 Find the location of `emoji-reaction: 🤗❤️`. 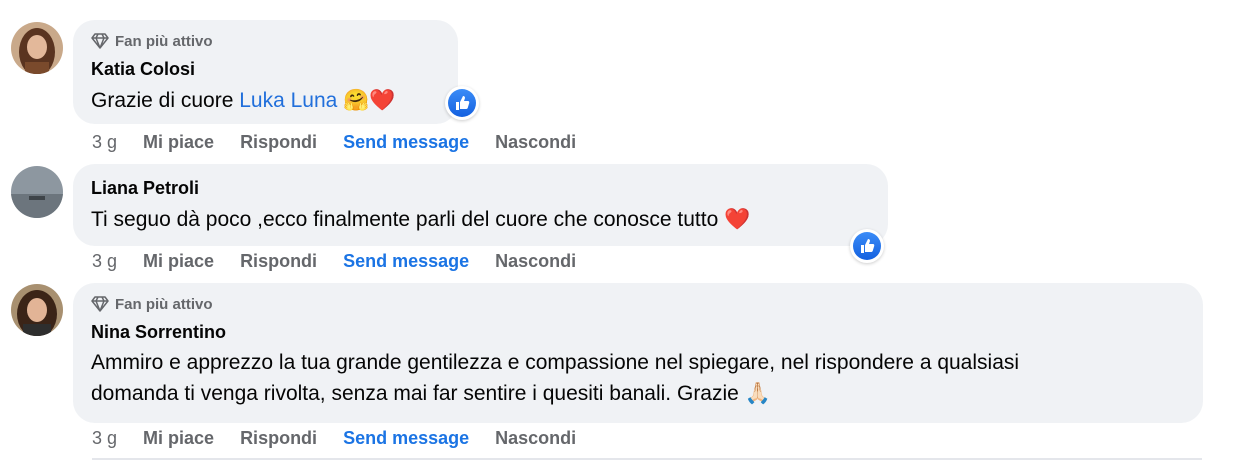

emoji-reaction: 🤗❤️ is located at coordinates (369, 100).